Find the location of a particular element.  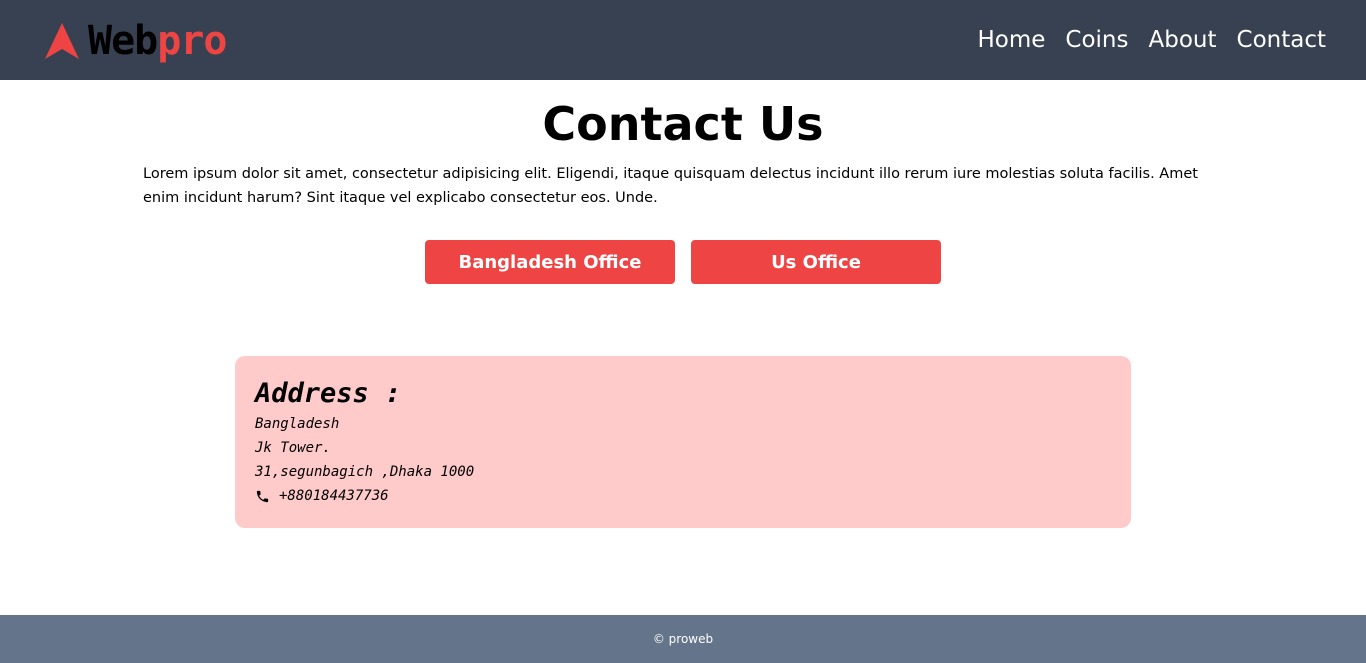

phone-icon is located at coordinates (262, 496).